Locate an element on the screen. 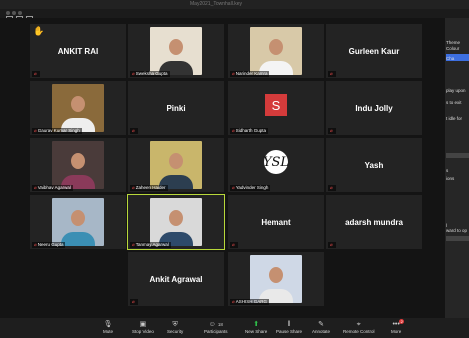 The height and width of the screenshot is (338, 469). participant-display-name: Gurleen Kaur is located at coordinates (374, 51).